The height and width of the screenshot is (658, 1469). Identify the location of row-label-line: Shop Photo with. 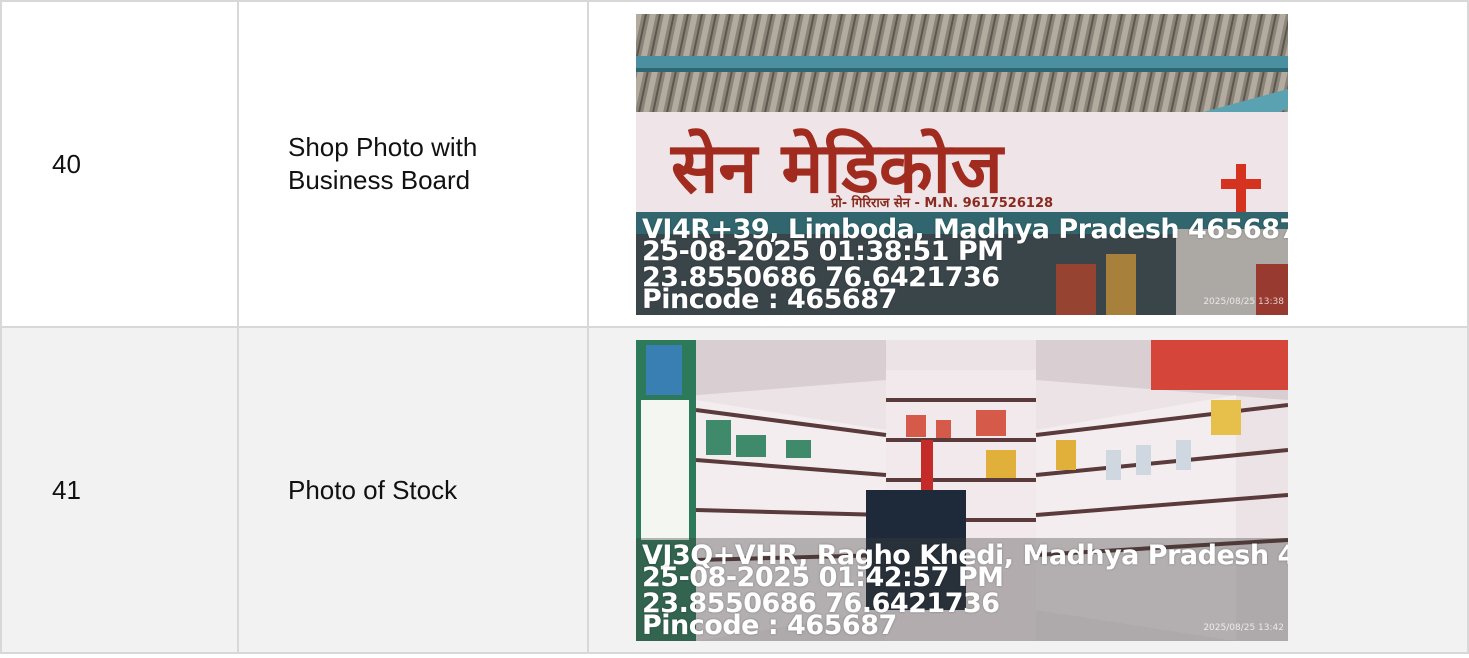
(383, 147).